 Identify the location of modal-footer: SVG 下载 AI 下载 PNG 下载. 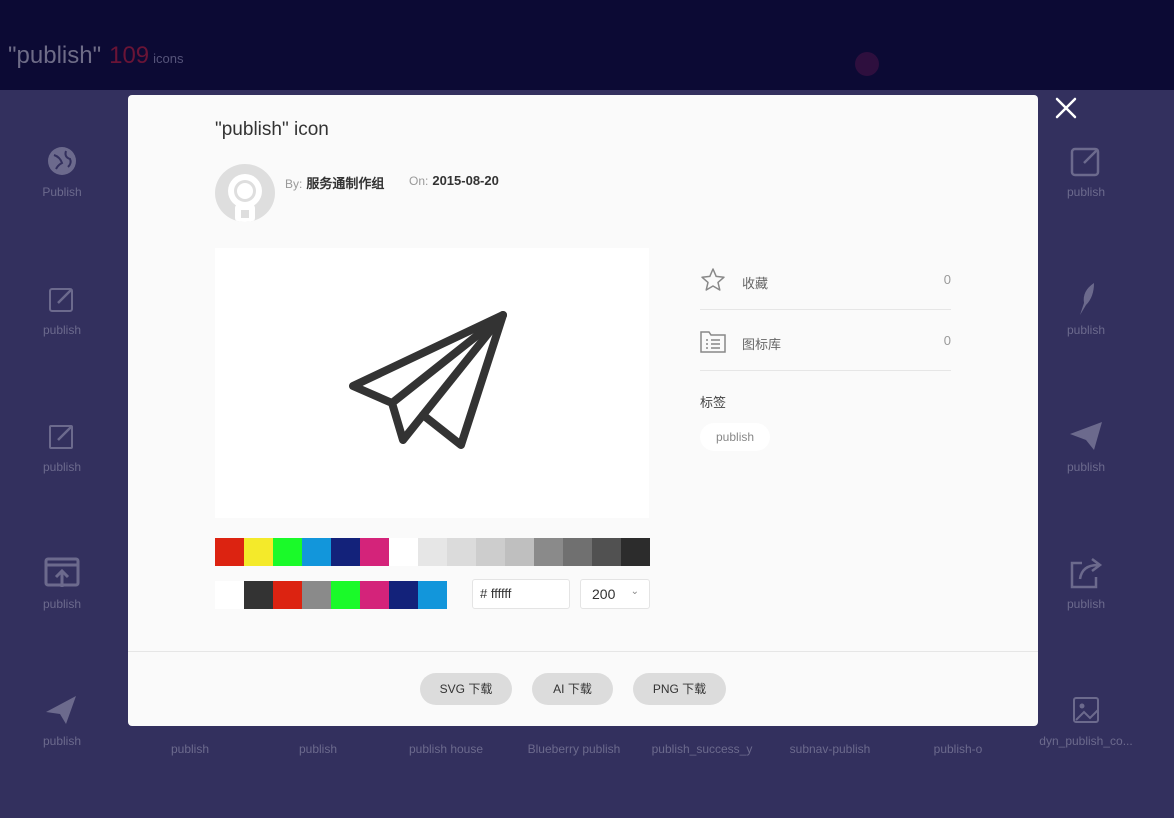
(583, 689).